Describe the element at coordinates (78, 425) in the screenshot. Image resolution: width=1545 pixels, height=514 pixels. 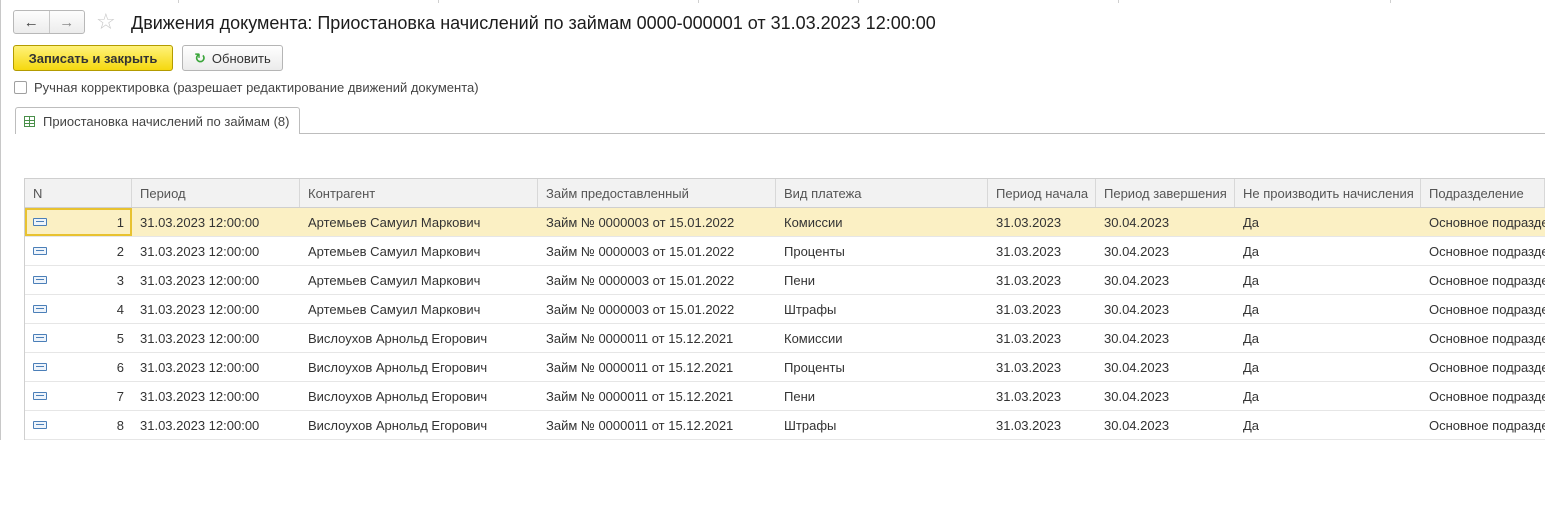
I see `row-number-cell: 8` at that location.